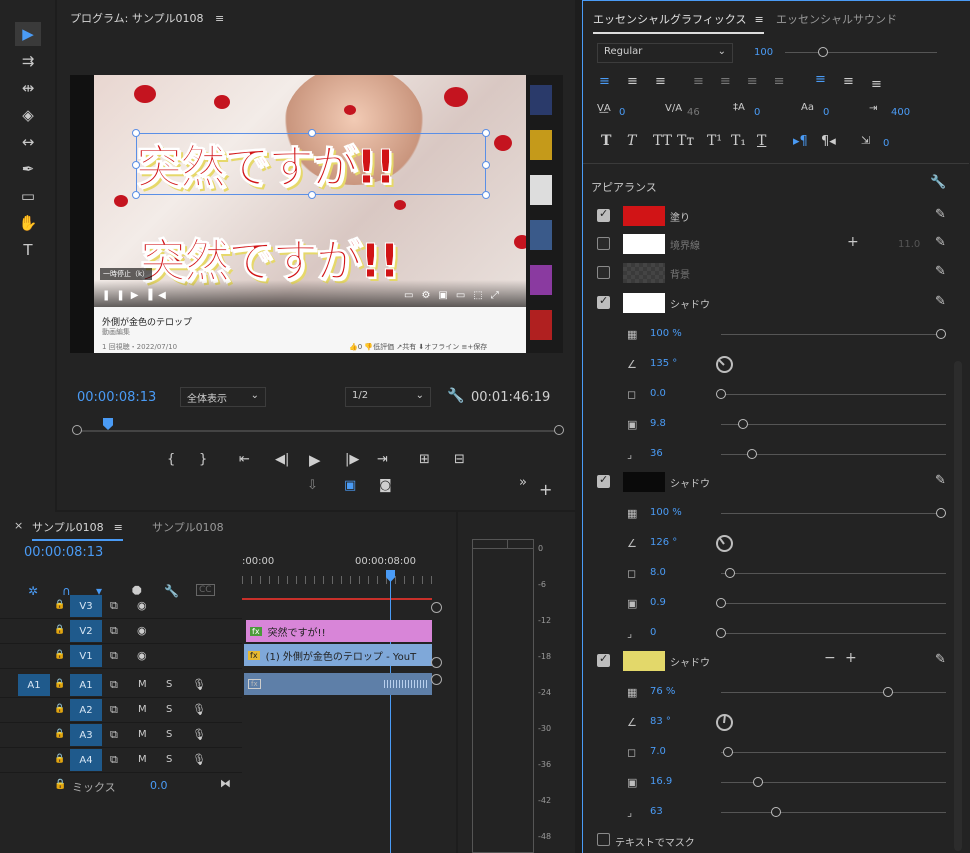 This screenshot has width=970, height=853. I want to click on program-playhead, so click(108, 424).